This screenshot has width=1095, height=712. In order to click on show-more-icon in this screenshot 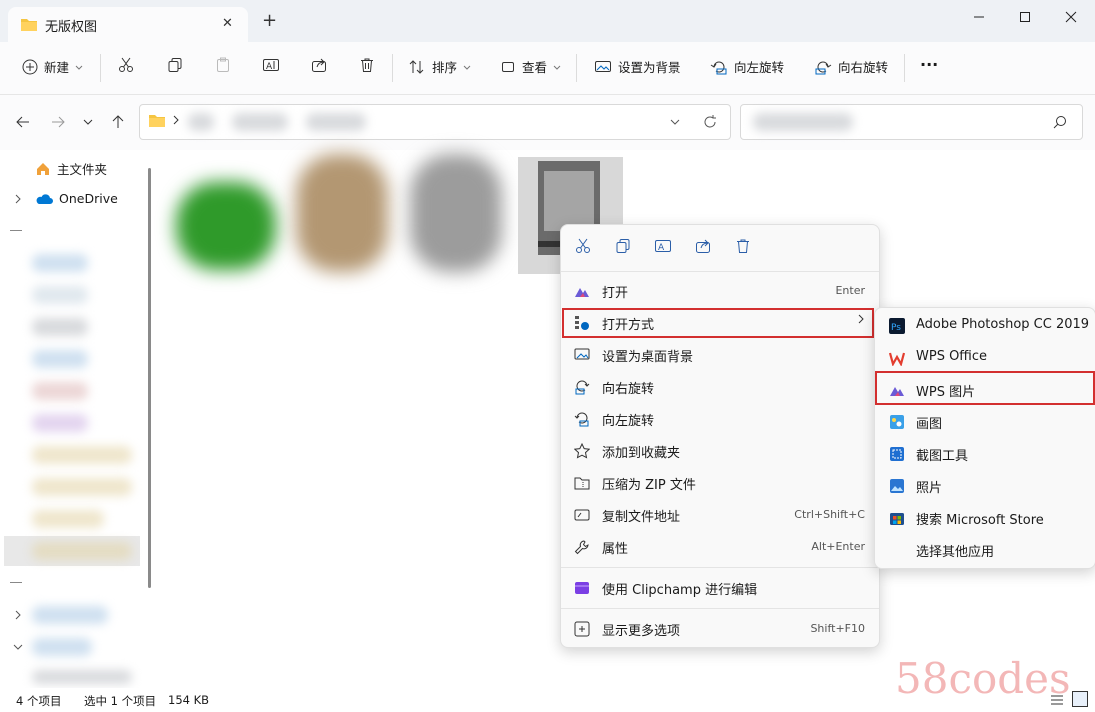, I will do `click(582, 629)`.